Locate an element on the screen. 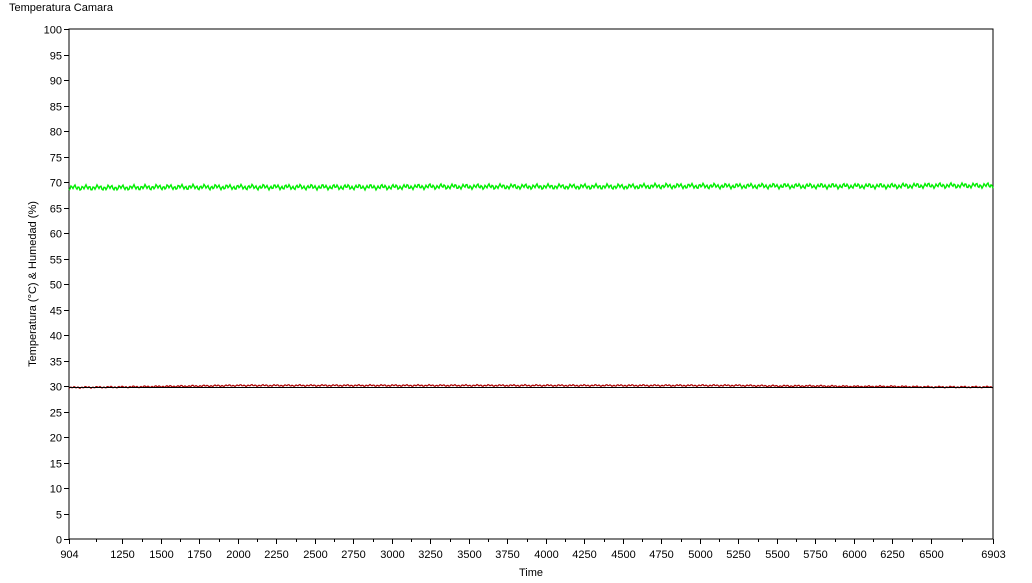 The width and height of the screenshot is (1032, 583). y-tick-label: 75 is located at coordinates (56, 159).